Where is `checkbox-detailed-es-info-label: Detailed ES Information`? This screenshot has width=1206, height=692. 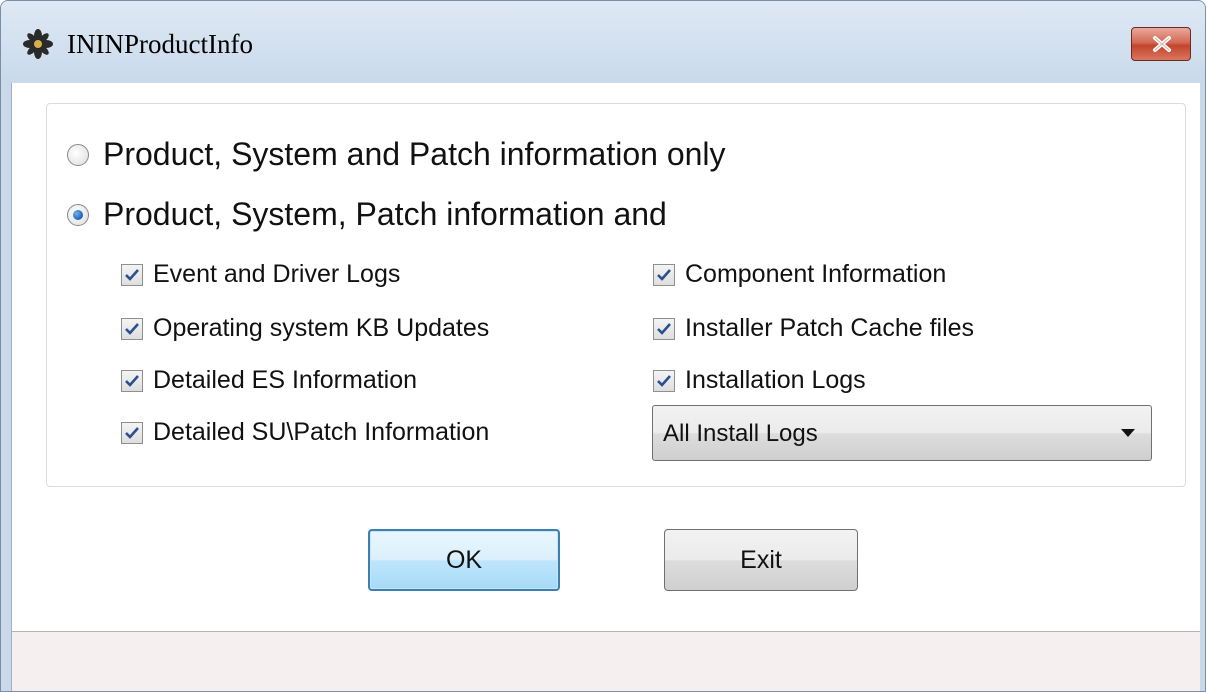
checkbox-detailed-es-info-label: Detailed ES Information is located at coordinates (285, 380).